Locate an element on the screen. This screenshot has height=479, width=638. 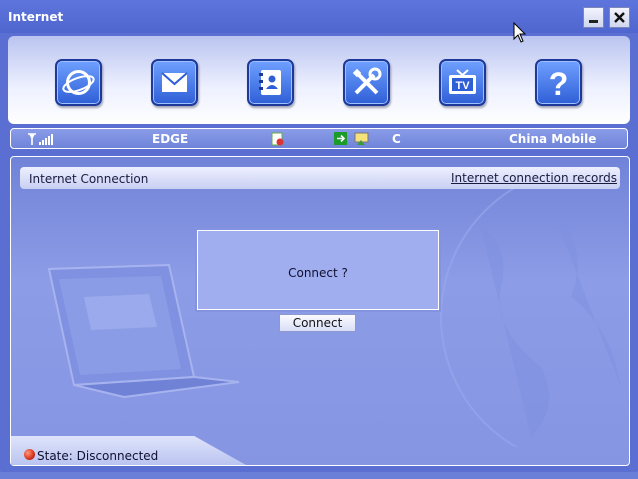
envelope-icon is located at coordinates (174, 82).